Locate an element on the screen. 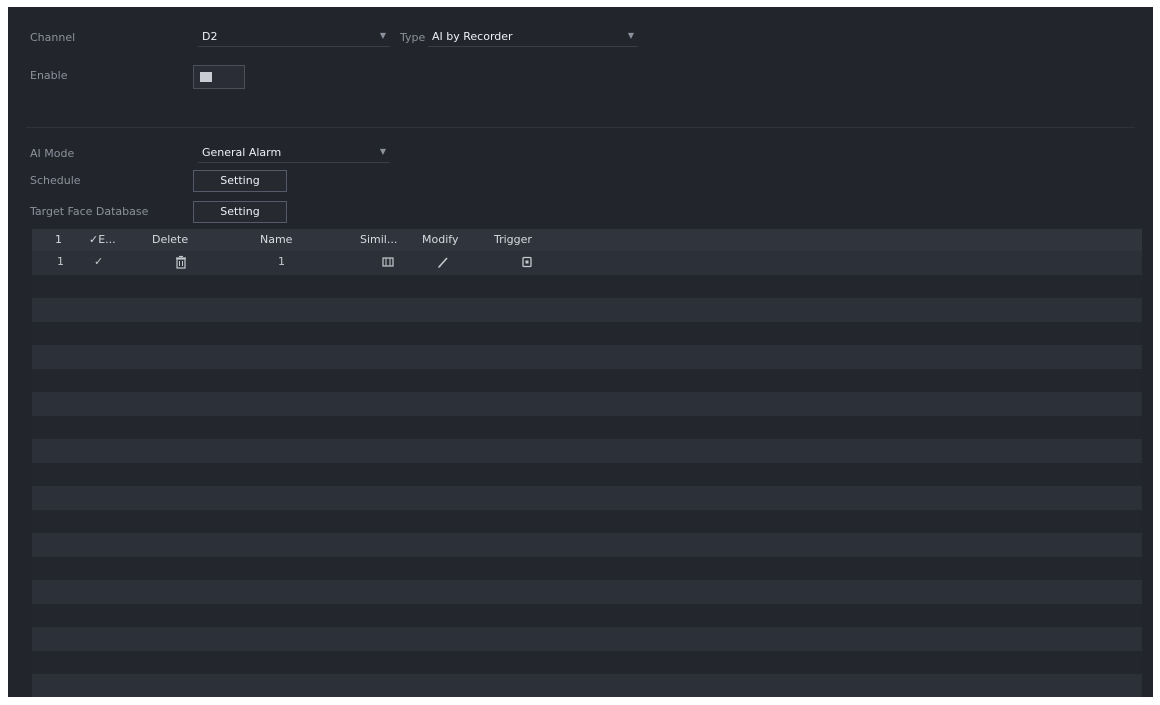 Image resolution: width=1160 pixels, height=705 pixels. toggle-knob is located at coordinates (206, 77).